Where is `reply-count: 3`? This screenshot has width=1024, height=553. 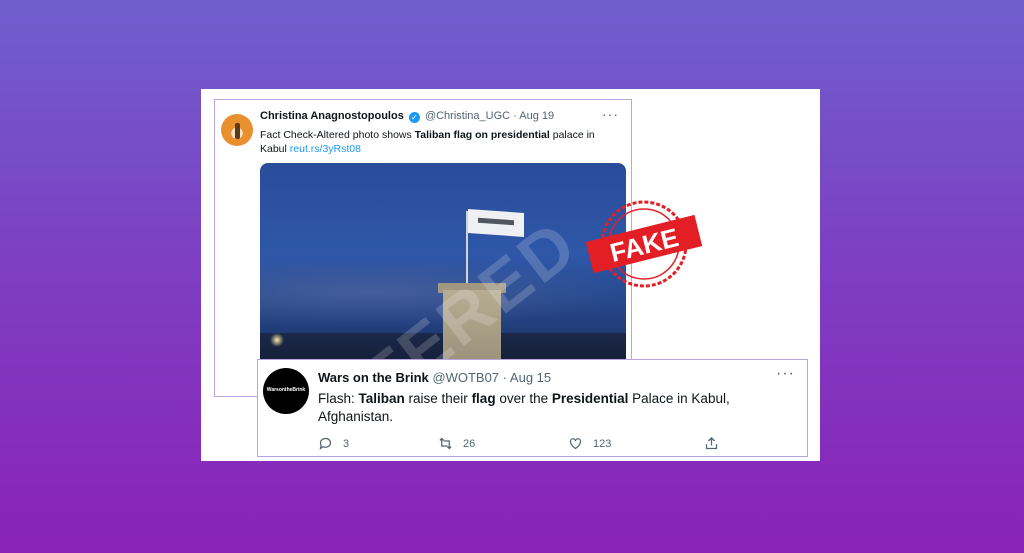
reply-count: 3 is located at coordinates (346, 443).